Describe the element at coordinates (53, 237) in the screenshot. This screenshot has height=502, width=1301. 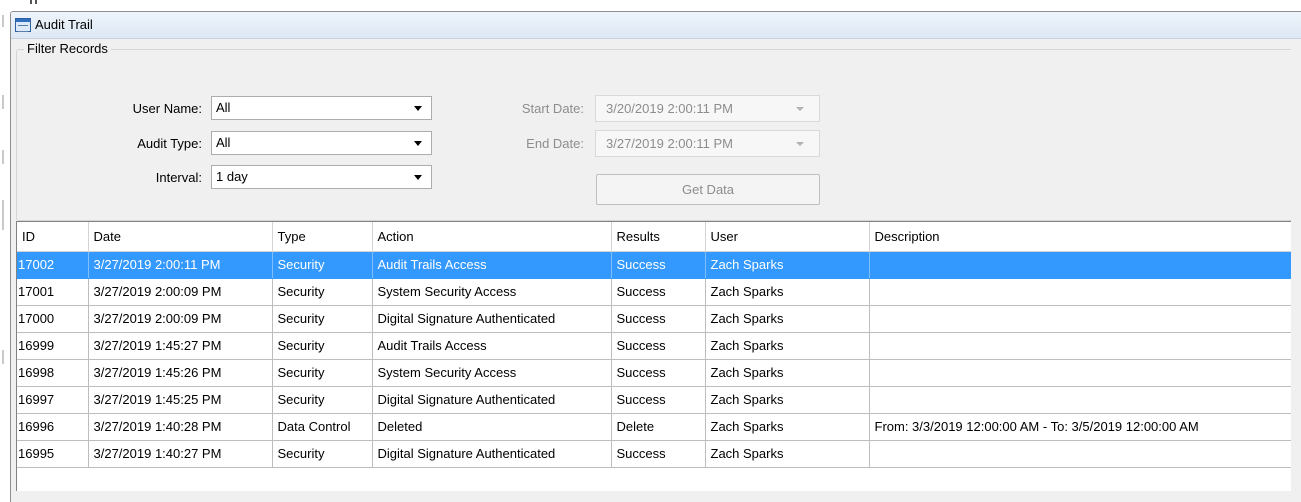
I see `column-header-id: ID` at that location.